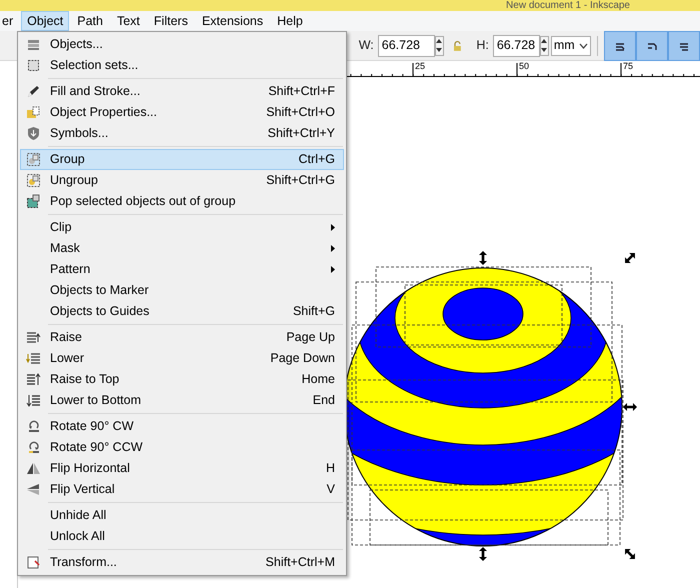 This screenshot has height=588, width=700. Describe the element at coordinates (33, 91) in the screenshot. I see `pencil-icon` at that location.